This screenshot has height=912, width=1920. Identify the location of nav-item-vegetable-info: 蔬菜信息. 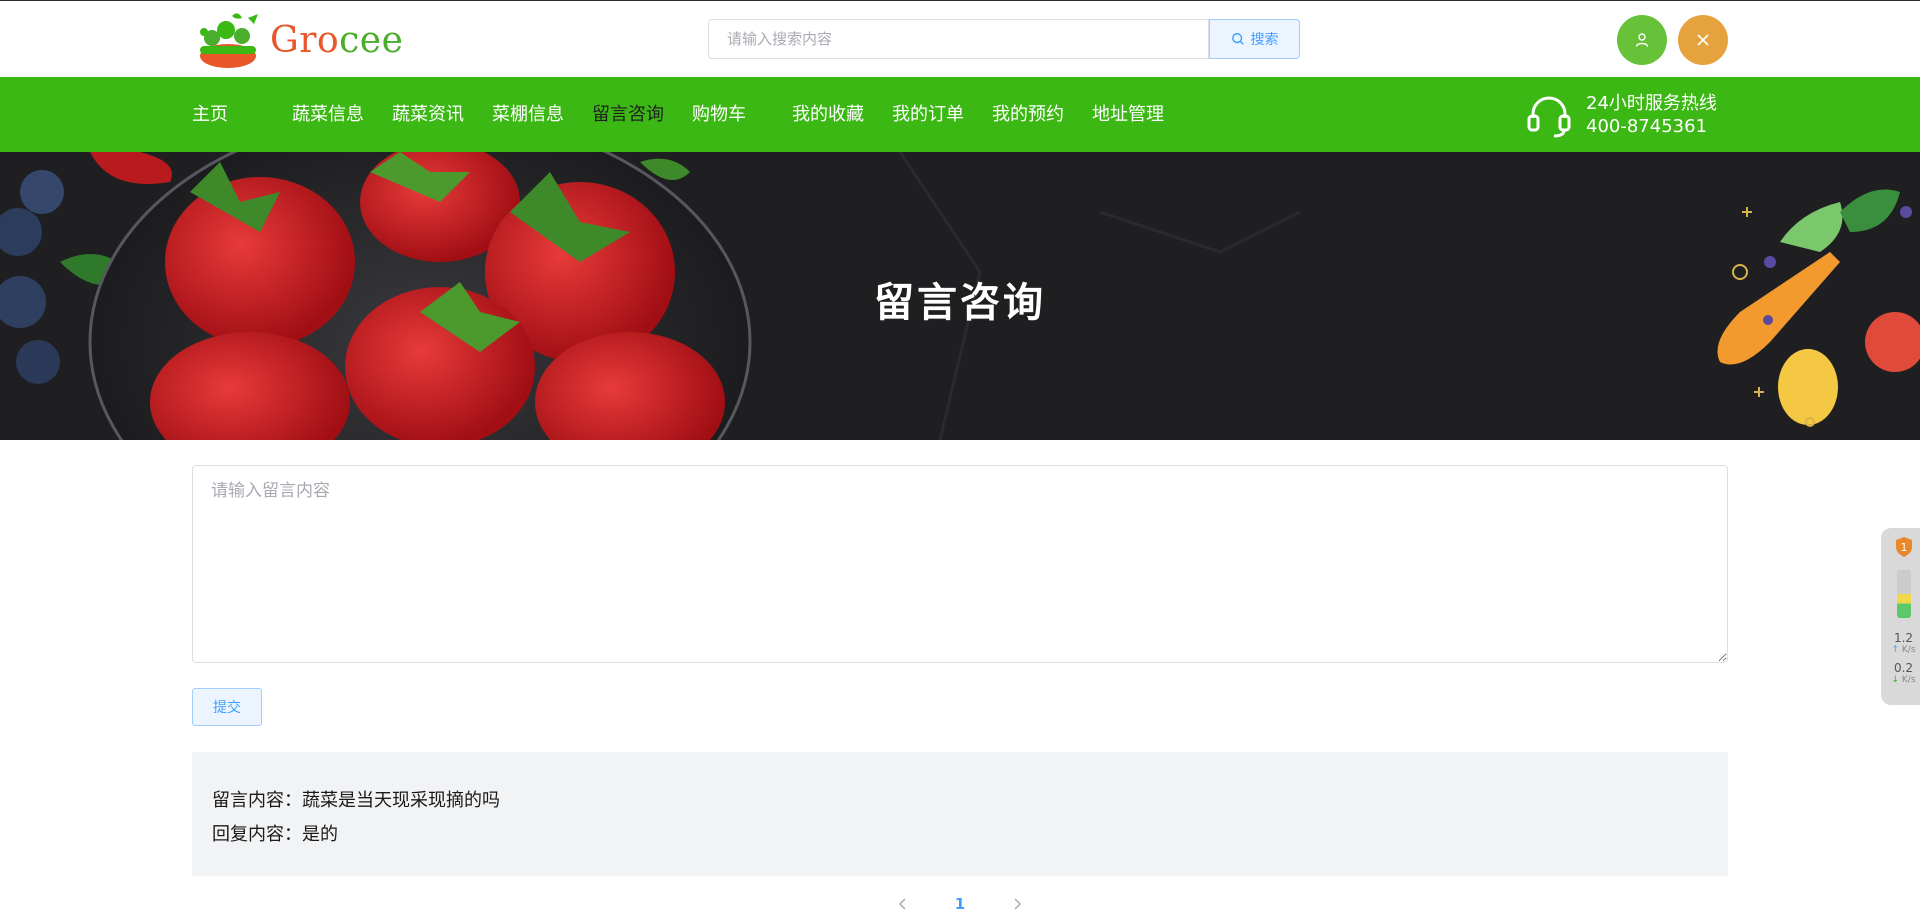
(328, 114).